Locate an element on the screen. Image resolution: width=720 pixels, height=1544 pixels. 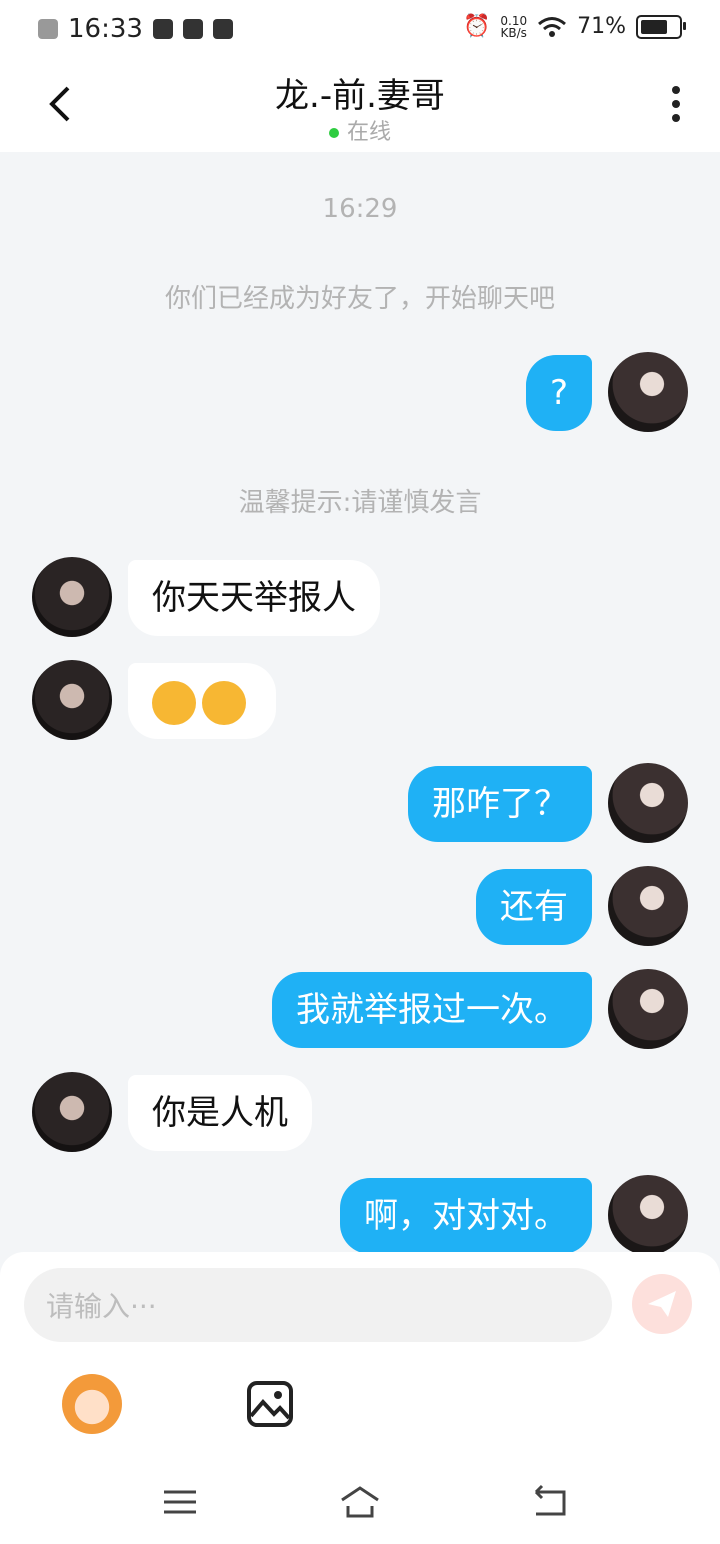
system-nav-bar is located at coordinates (360, 1502).